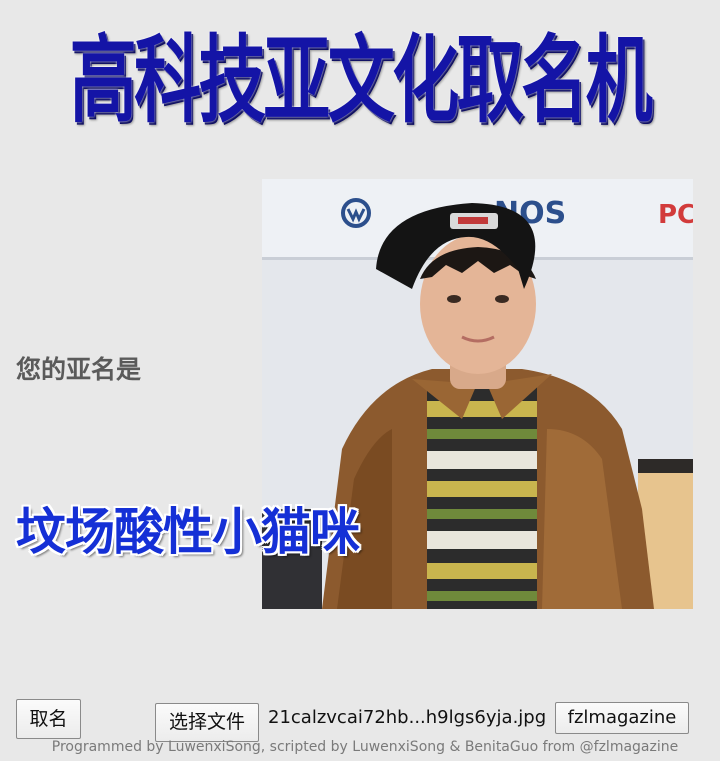 The image size is (720, 761). What do you see at coordinates (622, 718) in the screenshot?
I see `fzlmagazine-button: fzlmagazine` at bounding box center [622, 718].